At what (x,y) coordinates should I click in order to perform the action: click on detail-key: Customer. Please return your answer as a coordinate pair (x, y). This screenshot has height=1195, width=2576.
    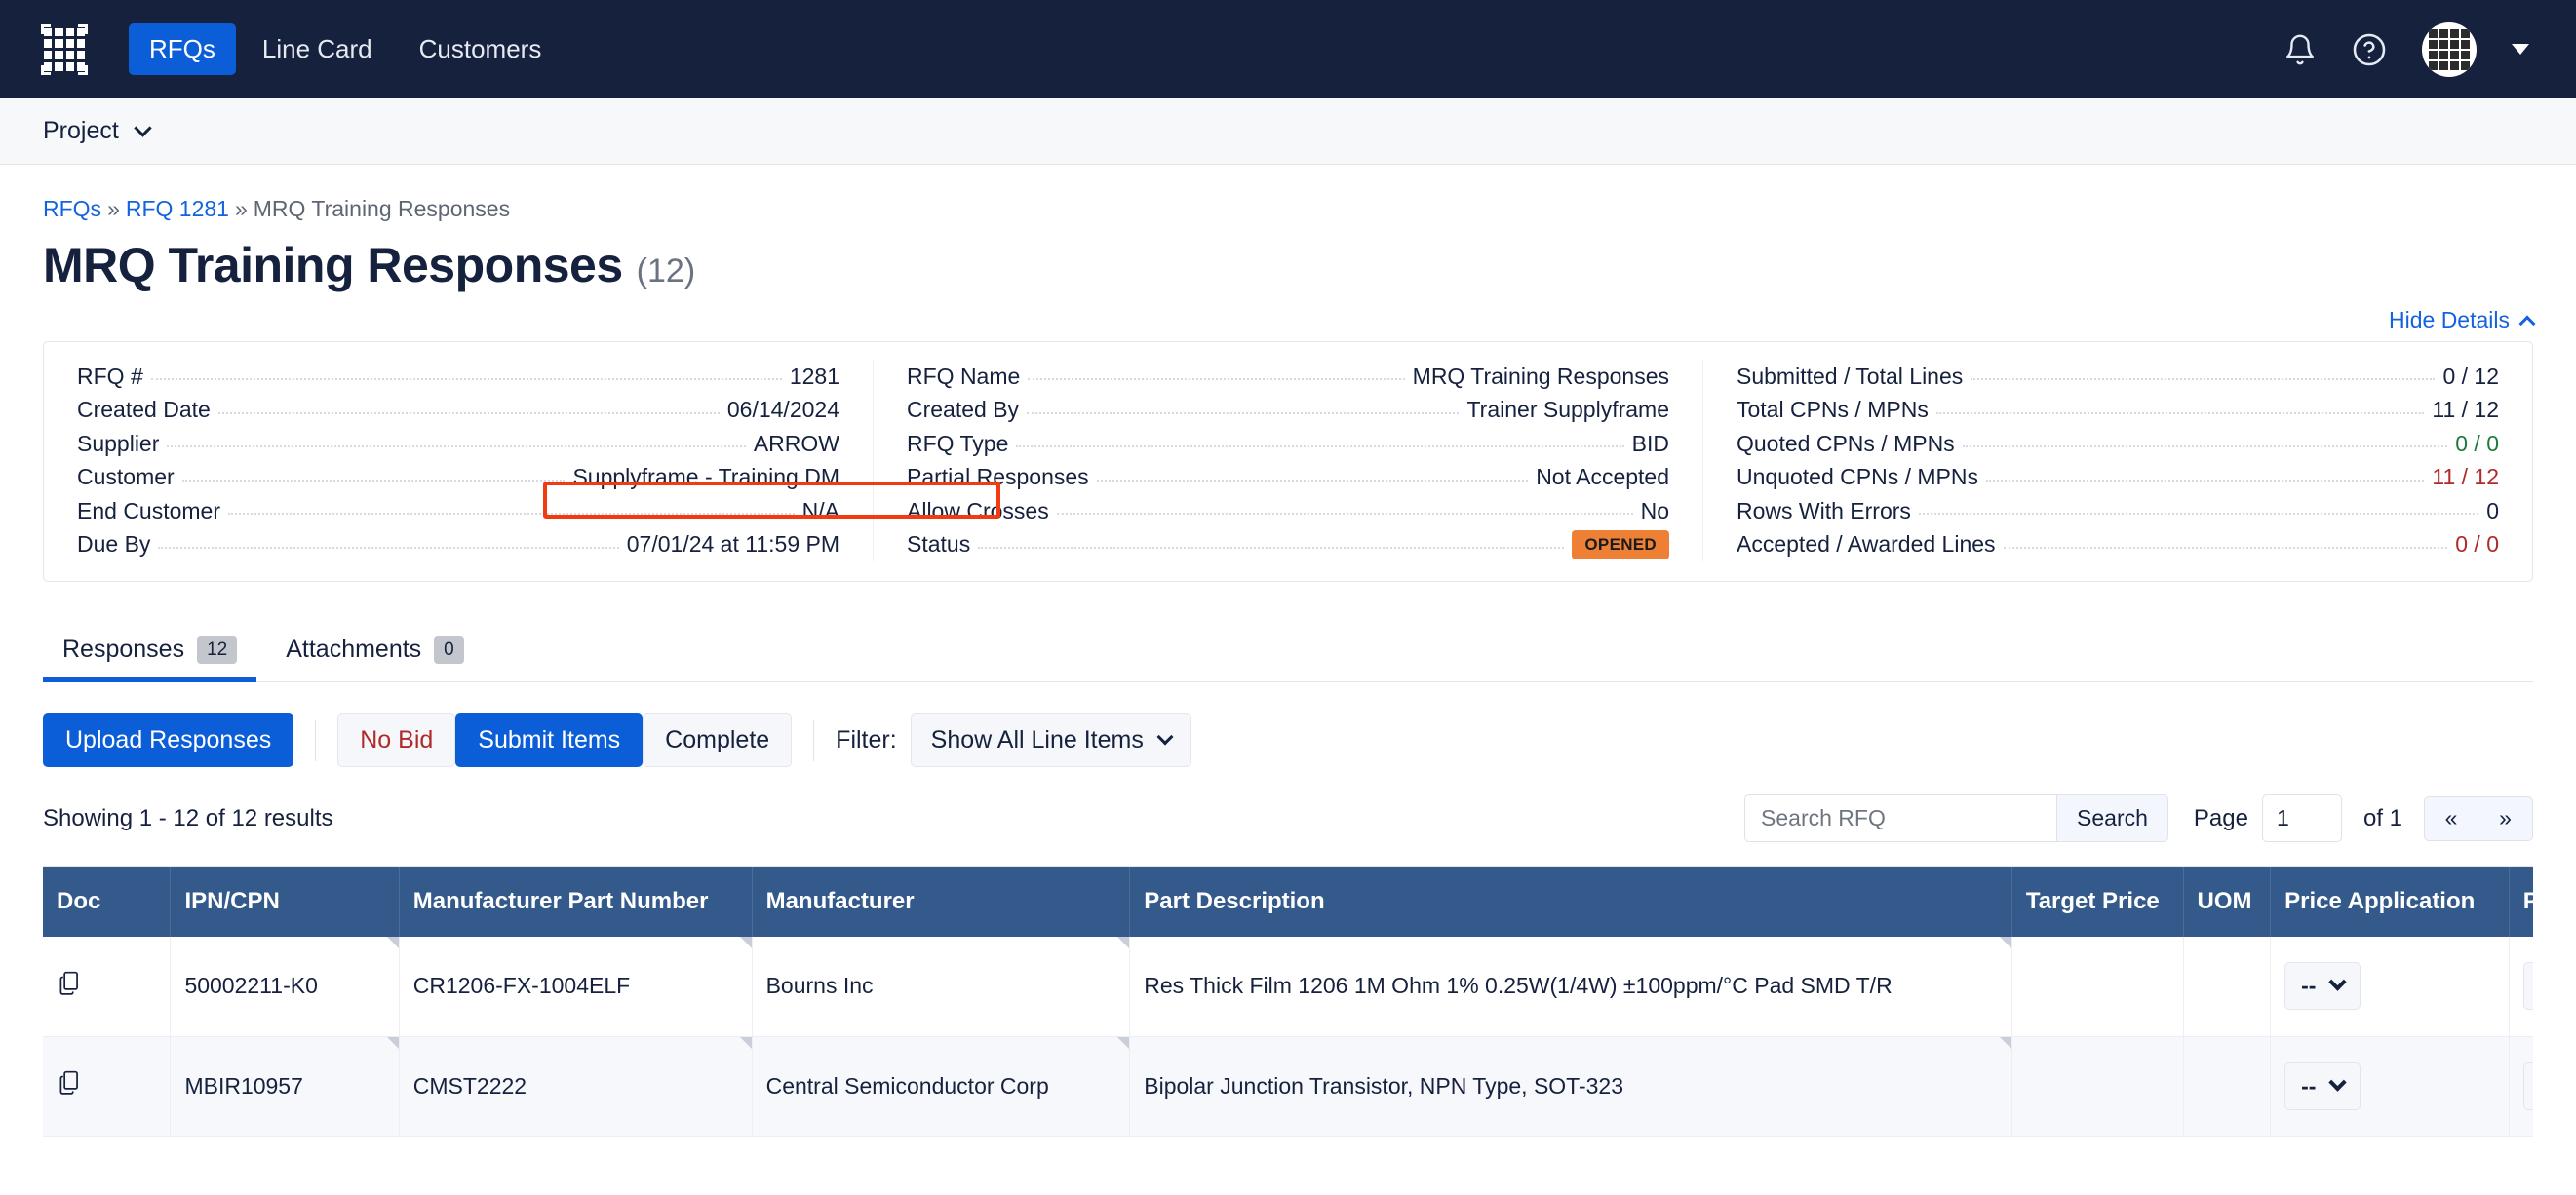
    Looking at the image, I should click on (126, 477).